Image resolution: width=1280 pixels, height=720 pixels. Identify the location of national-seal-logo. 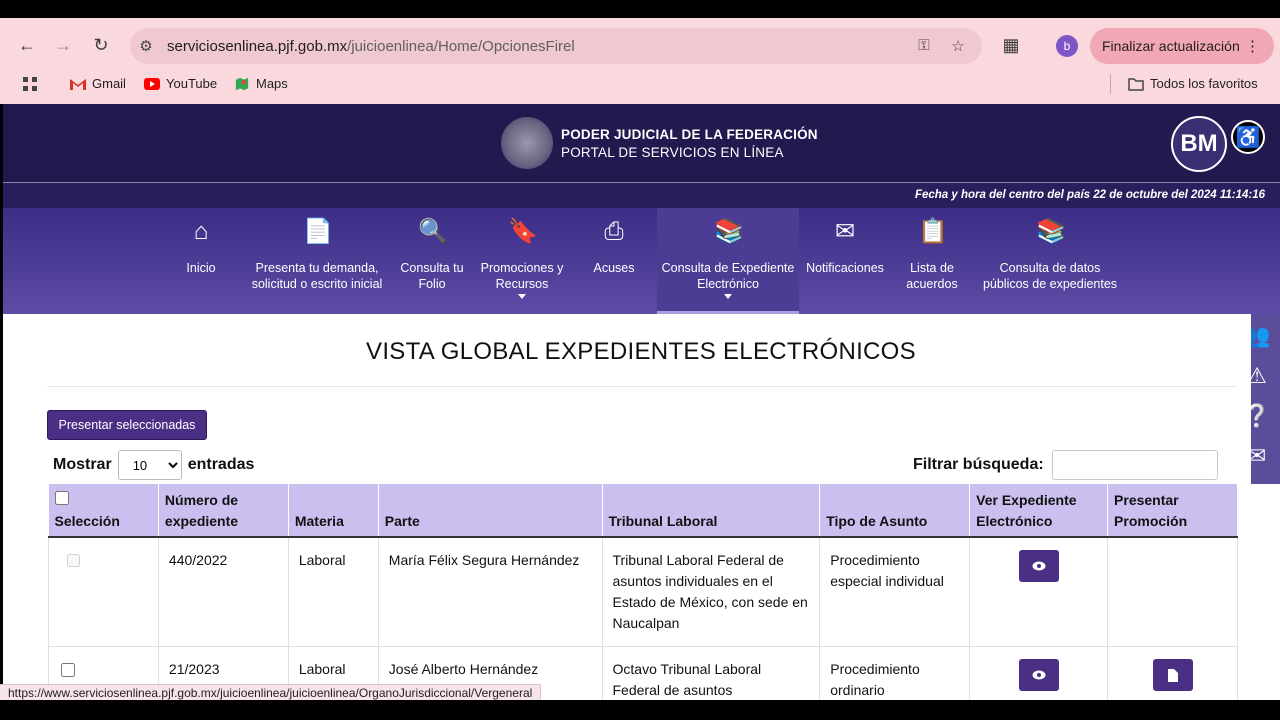
(527, 143).